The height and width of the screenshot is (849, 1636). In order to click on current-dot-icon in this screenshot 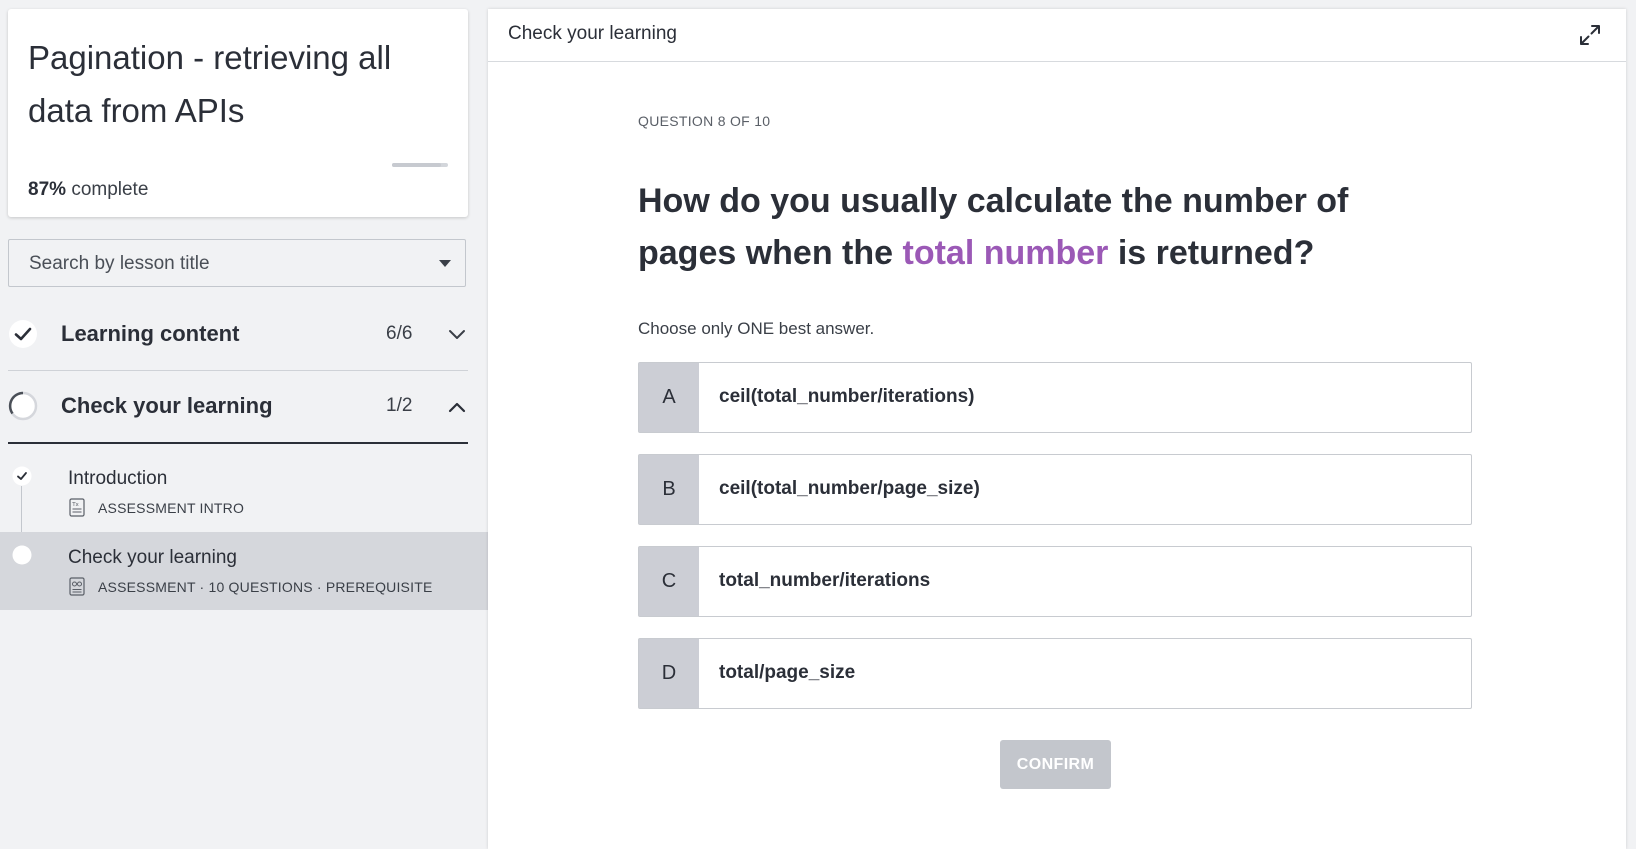, I will do `click(22, 555)`.